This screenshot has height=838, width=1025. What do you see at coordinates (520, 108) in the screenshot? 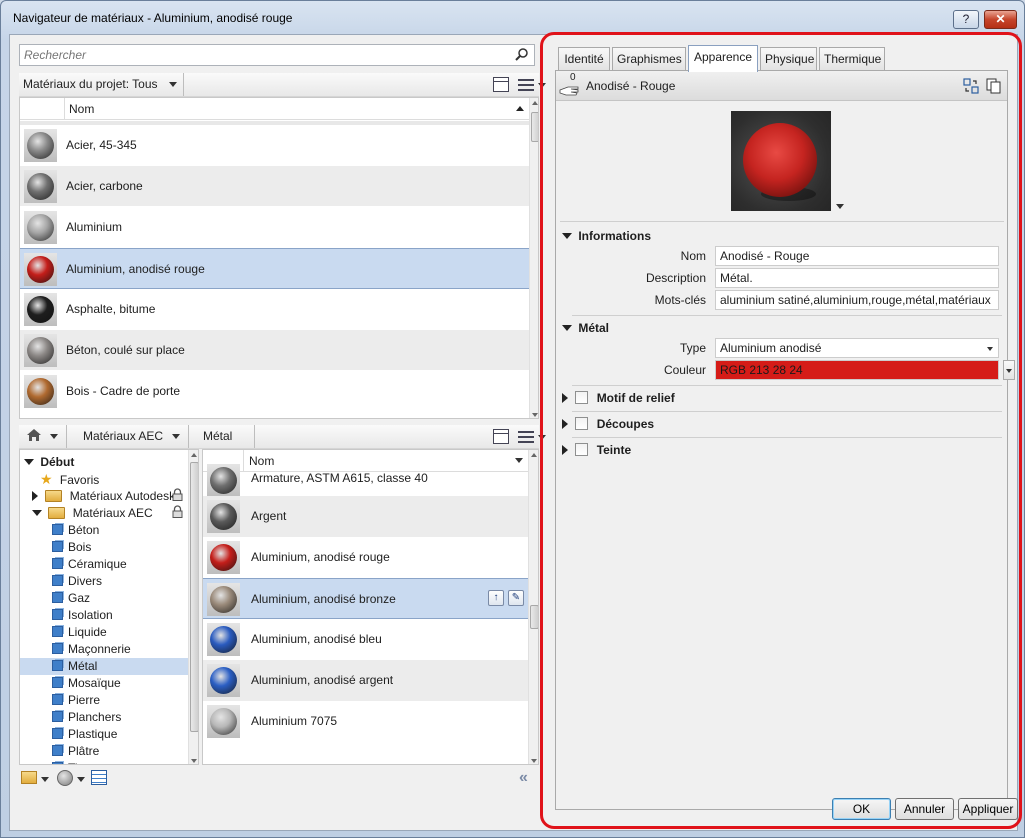
I see `sort-ascending-icon` at bounding box center [520, 108].